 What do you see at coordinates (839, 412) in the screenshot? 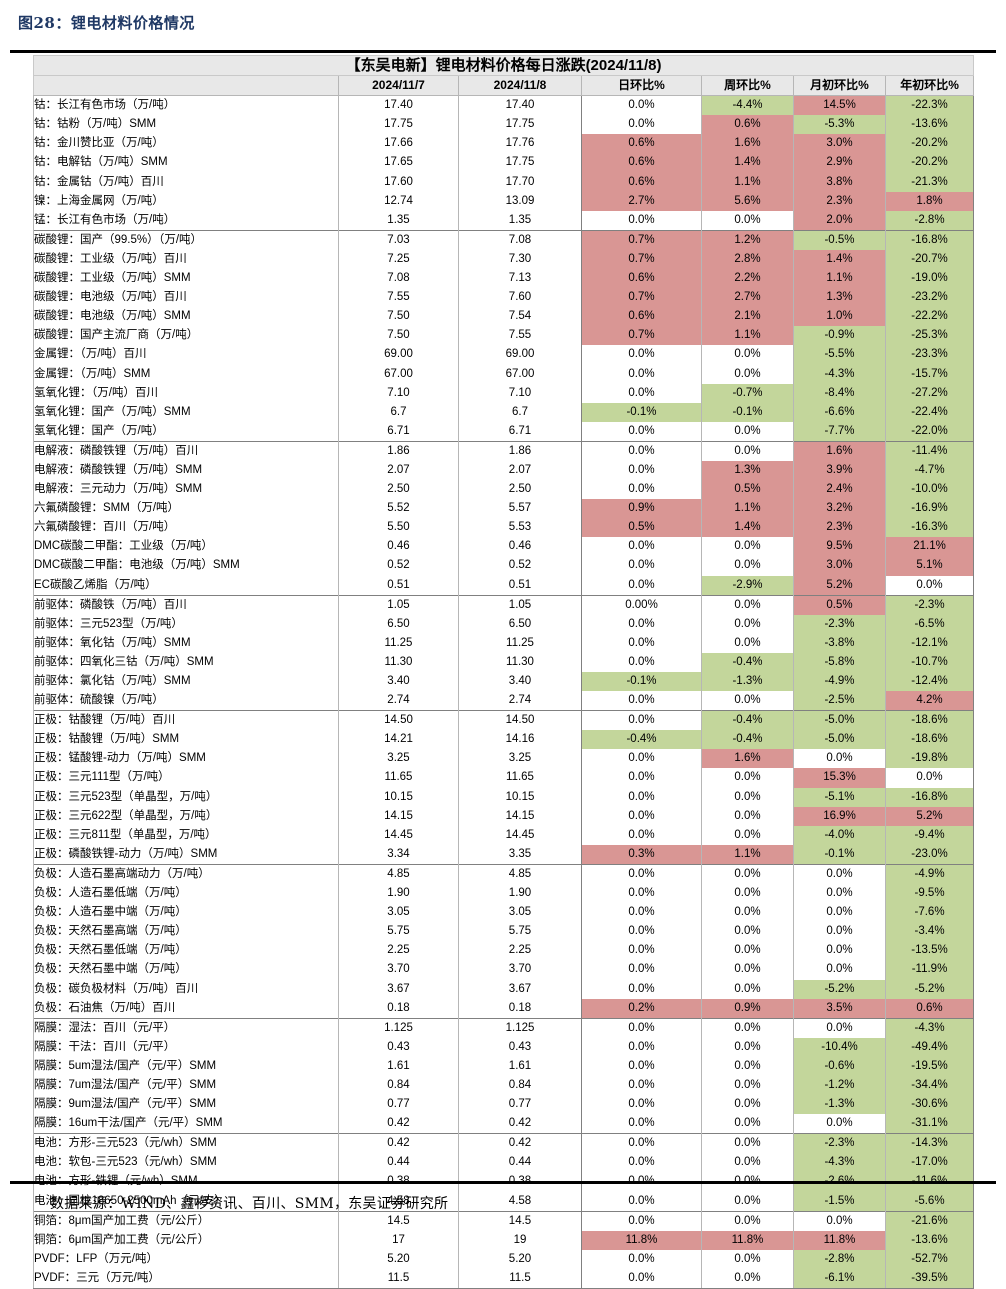
I see `cell-month-change: -6.6%` at bounding box center [839, 412].